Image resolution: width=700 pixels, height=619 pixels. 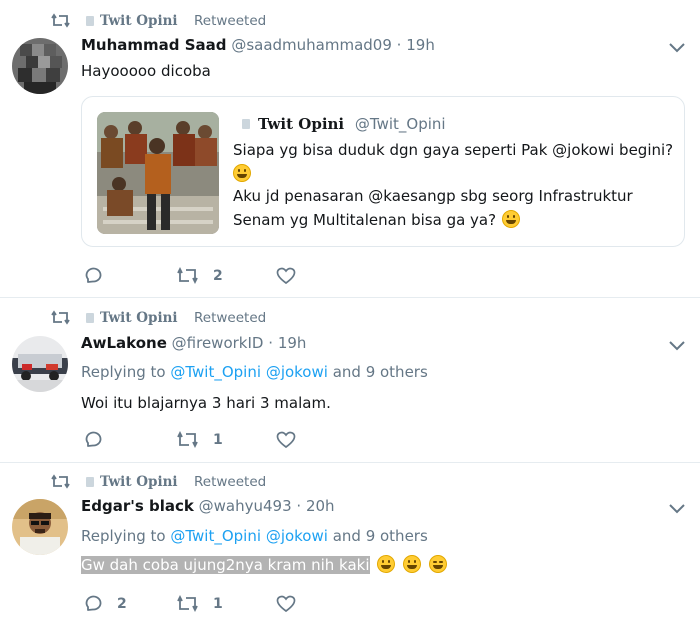 What do you see at coordinates (201, 277) in the screenshot?
I see `retweet-button: 2` at bounding box center [201, 277].